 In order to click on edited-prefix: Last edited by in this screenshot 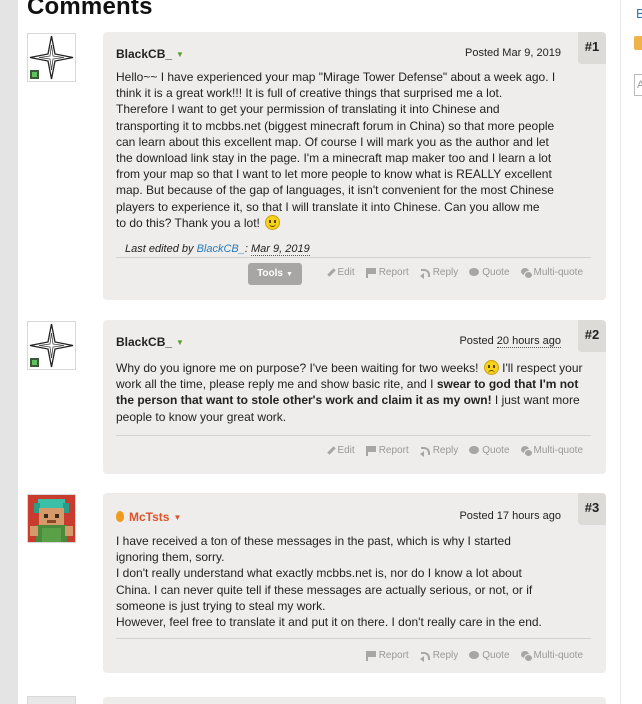, I will do `click(161, 249)`.